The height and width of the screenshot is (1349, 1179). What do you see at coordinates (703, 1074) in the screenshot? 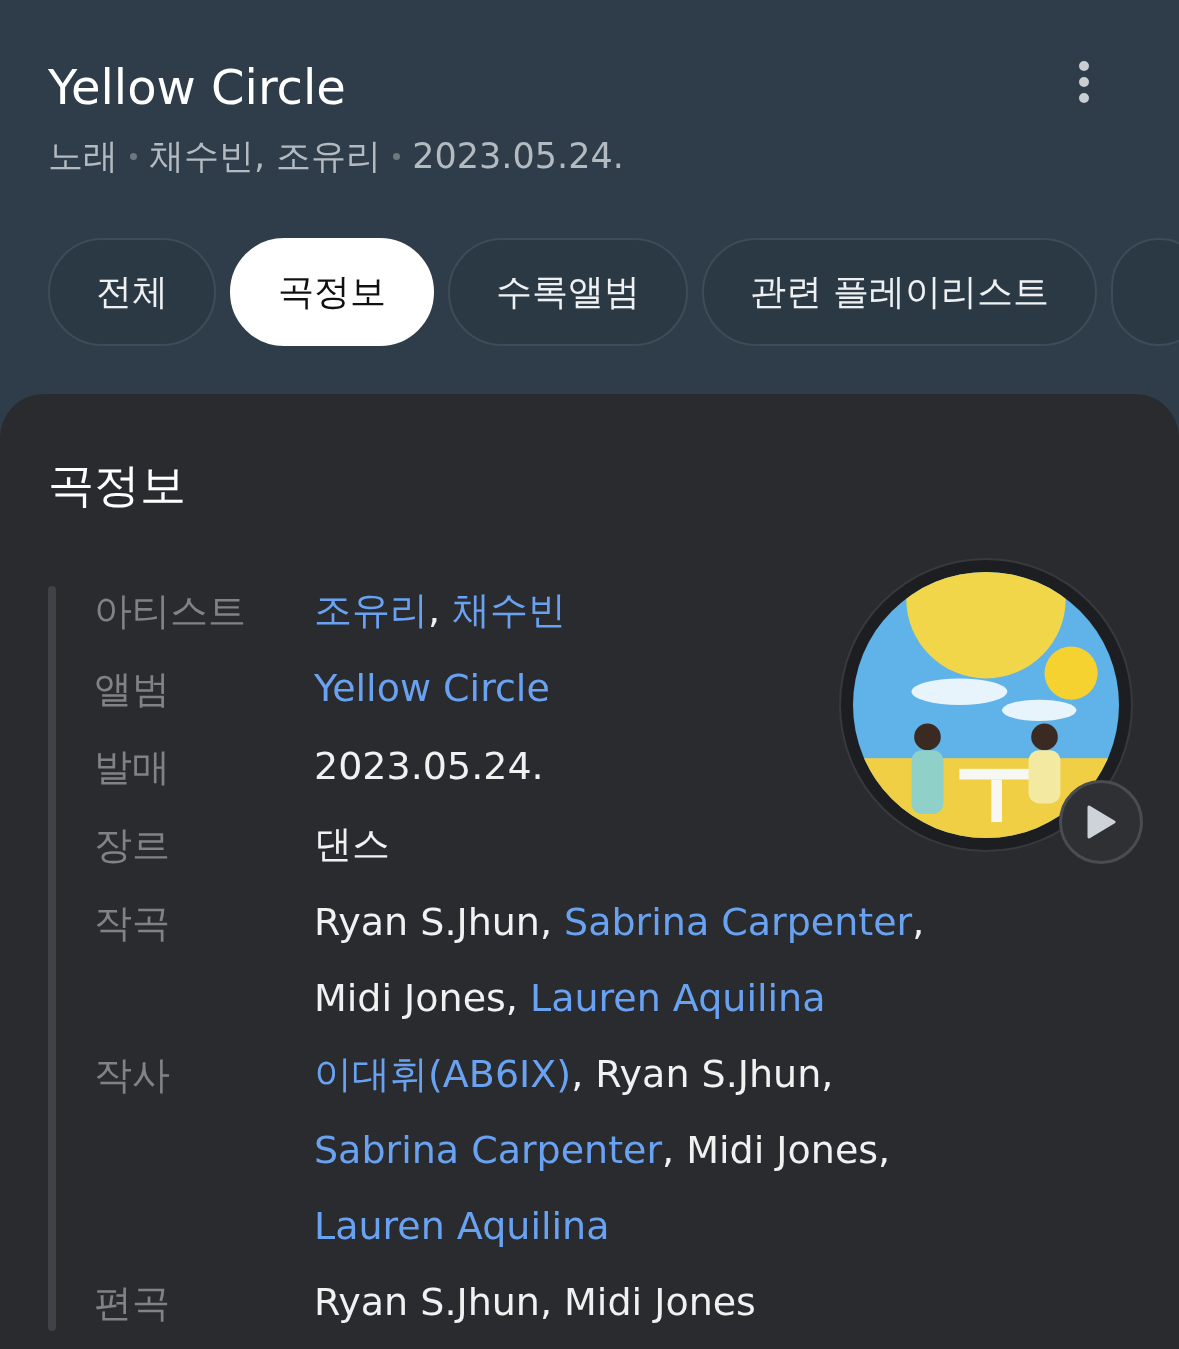
I see `value-text: , Ryan S.Jhun,` at bounding box center [703, 1074].